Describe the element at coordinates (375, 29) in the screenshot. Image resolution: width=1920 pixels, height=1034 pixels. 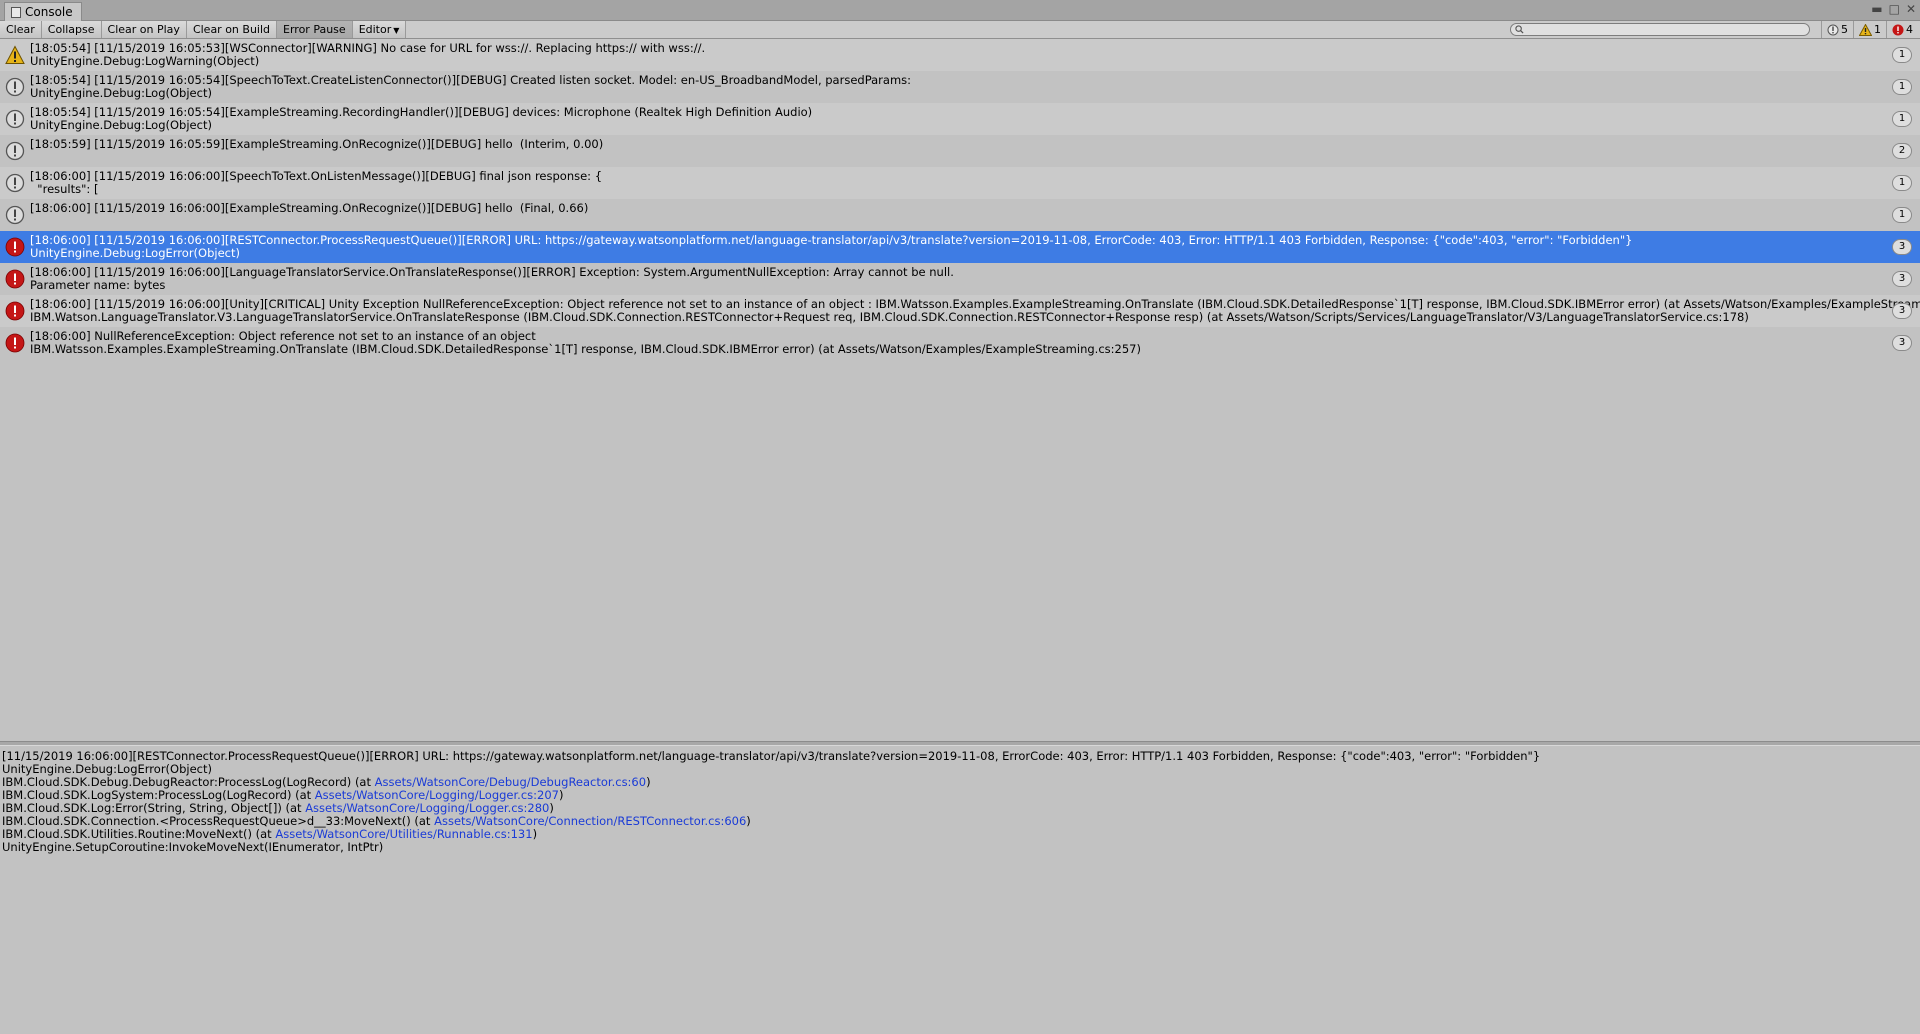
I see `editor-dropdown-label: Editor` at that location.